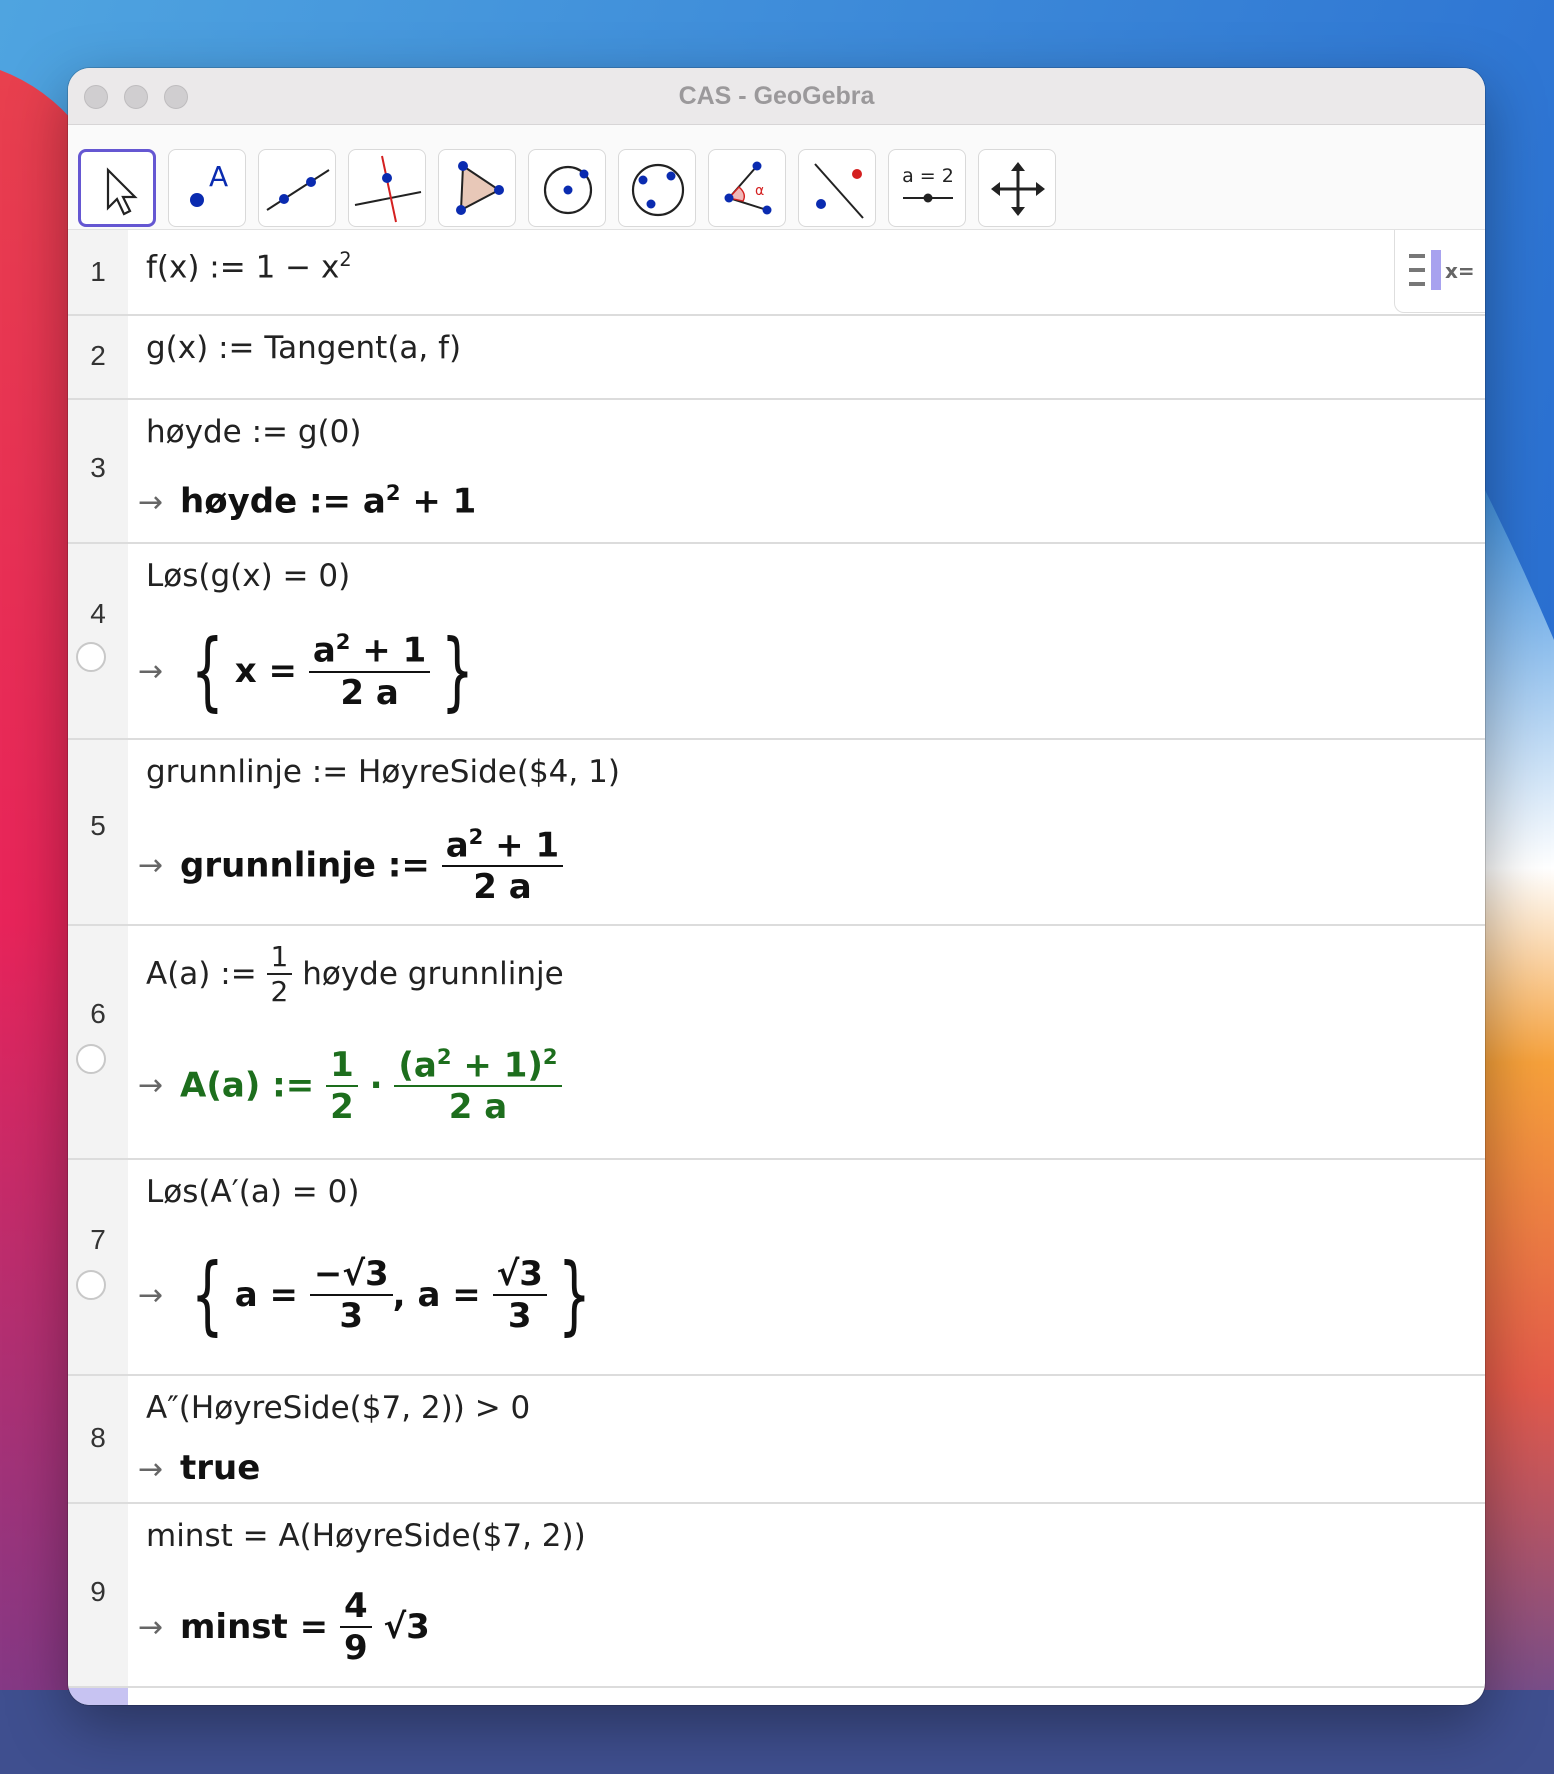 The image size is (1554, 1774). Describe the element at coordinates (98, 1437) in the screenshot. I see `row-number: 8` at that location.